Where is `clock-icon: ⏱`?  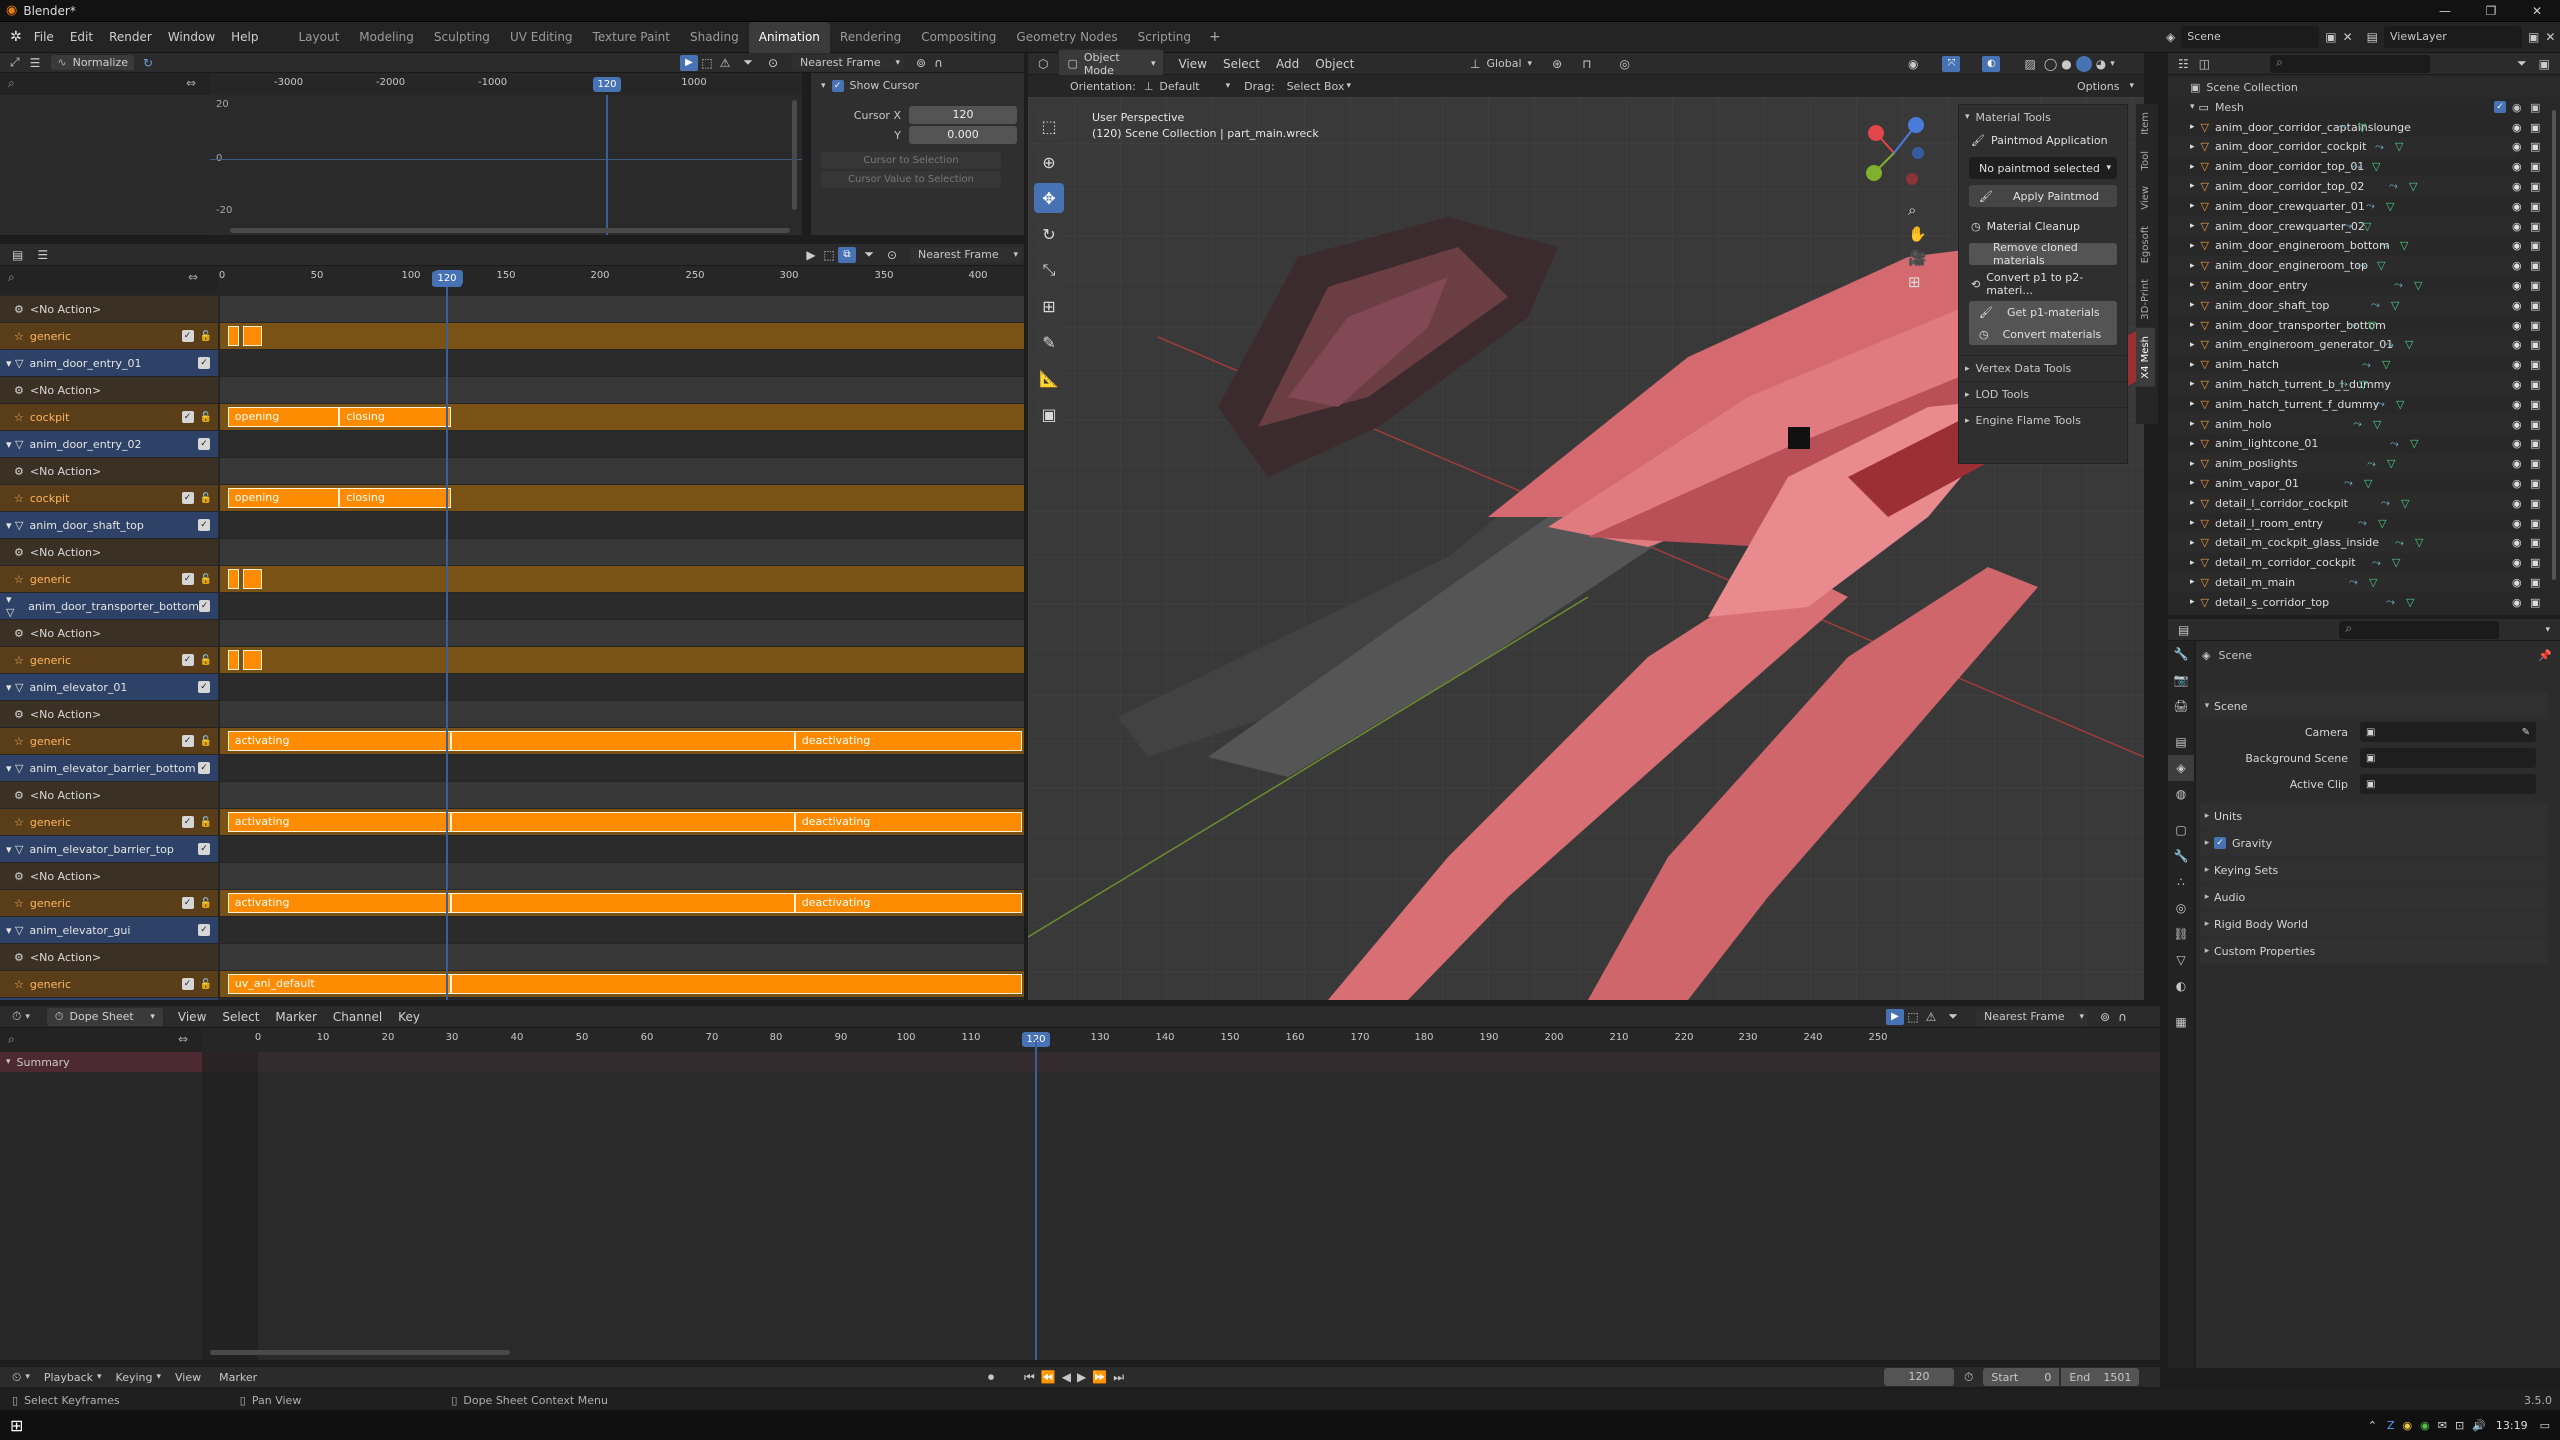
clock-icon: ⏱ is located at coordinates (1968, 1377).